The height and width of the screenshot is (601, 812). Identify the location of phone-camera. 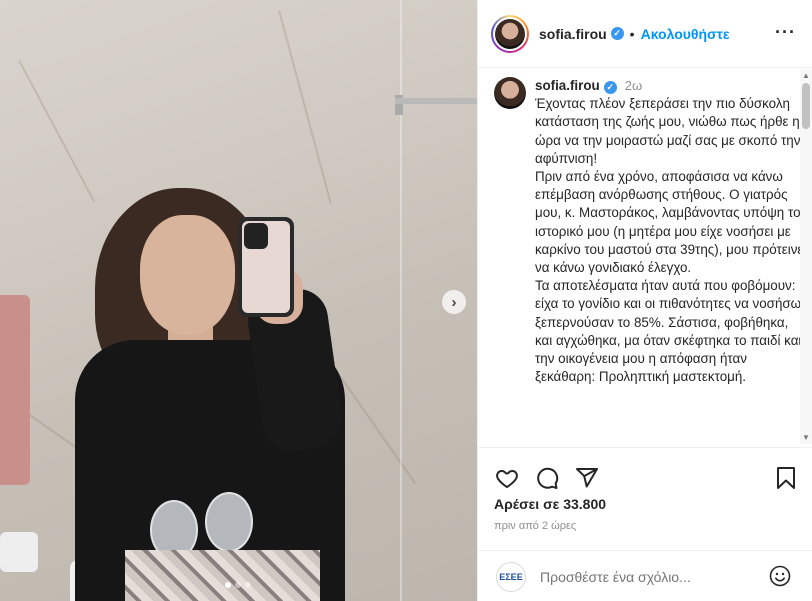
(256, 236).